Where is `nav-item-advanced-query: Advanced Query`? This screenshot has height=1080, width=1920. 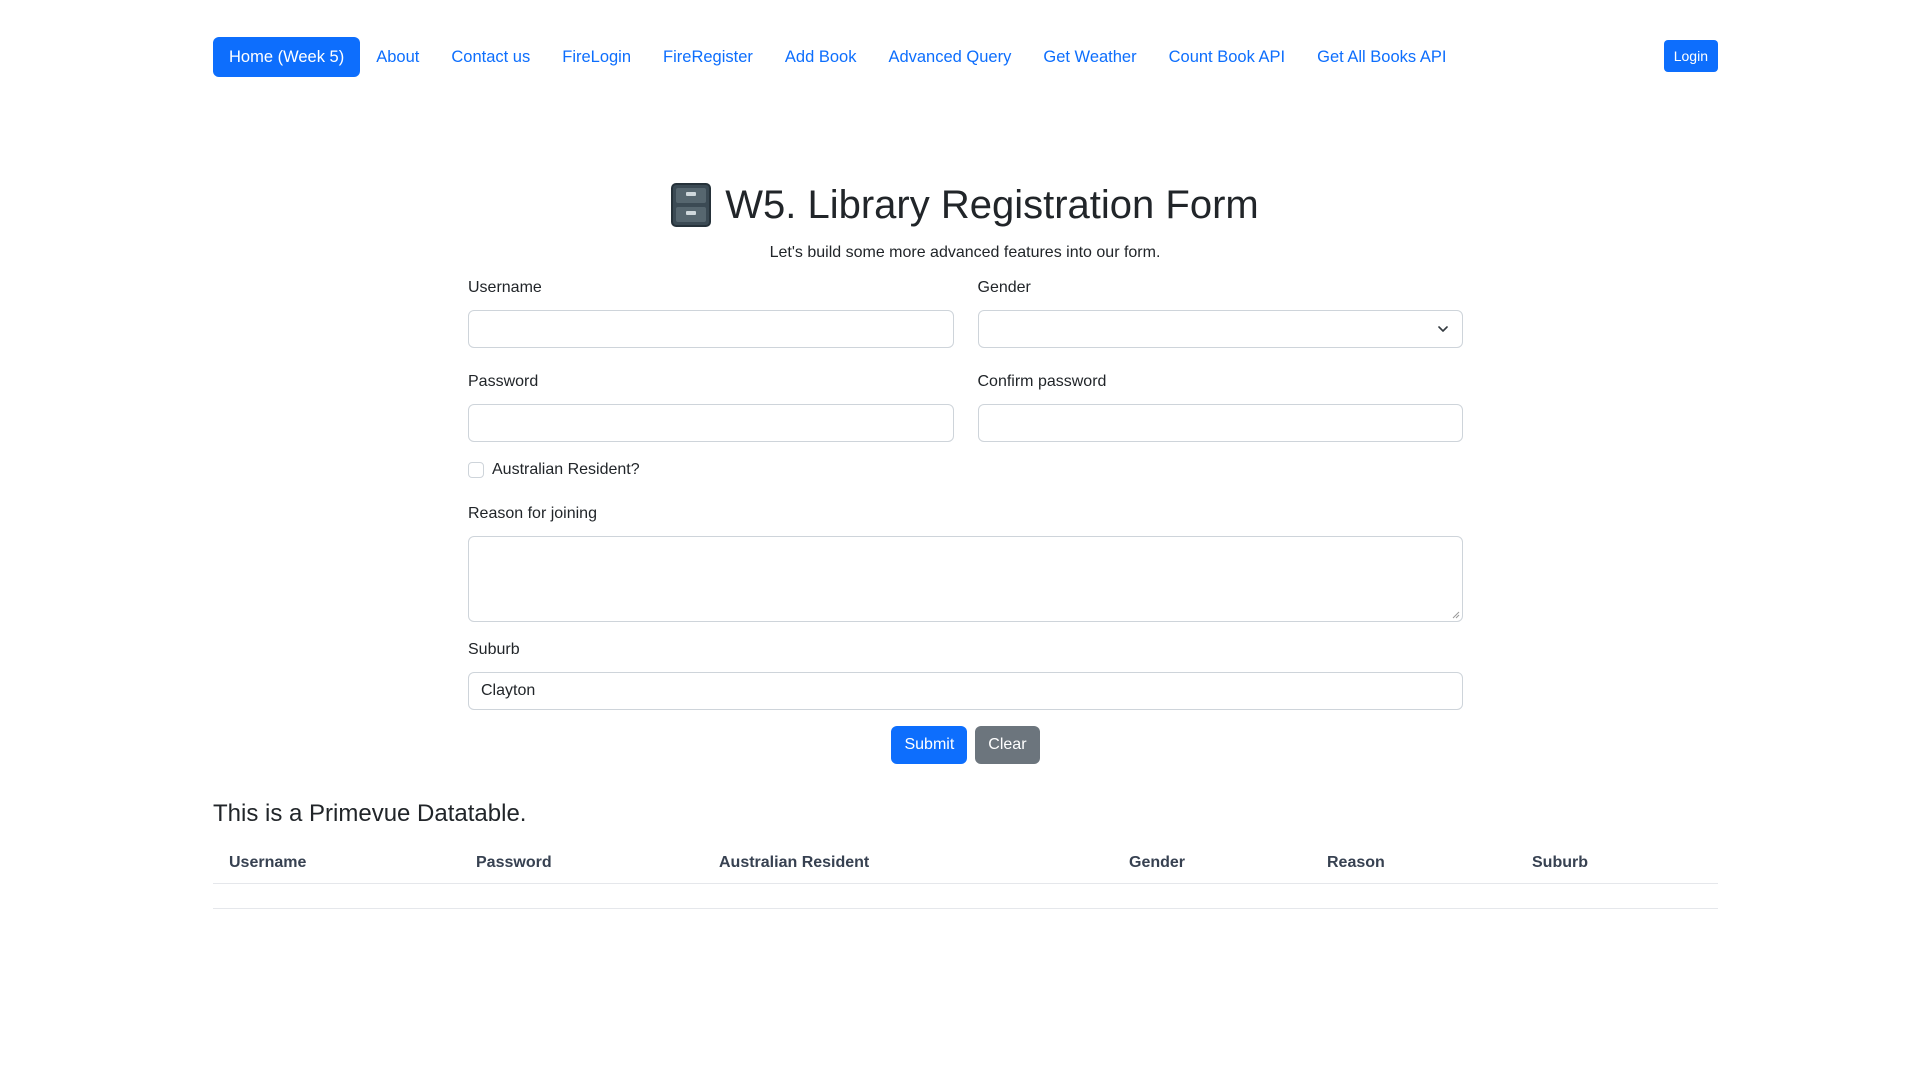 nav-item-advanced-query: Advanced Query is located at coordinates (949, 57).